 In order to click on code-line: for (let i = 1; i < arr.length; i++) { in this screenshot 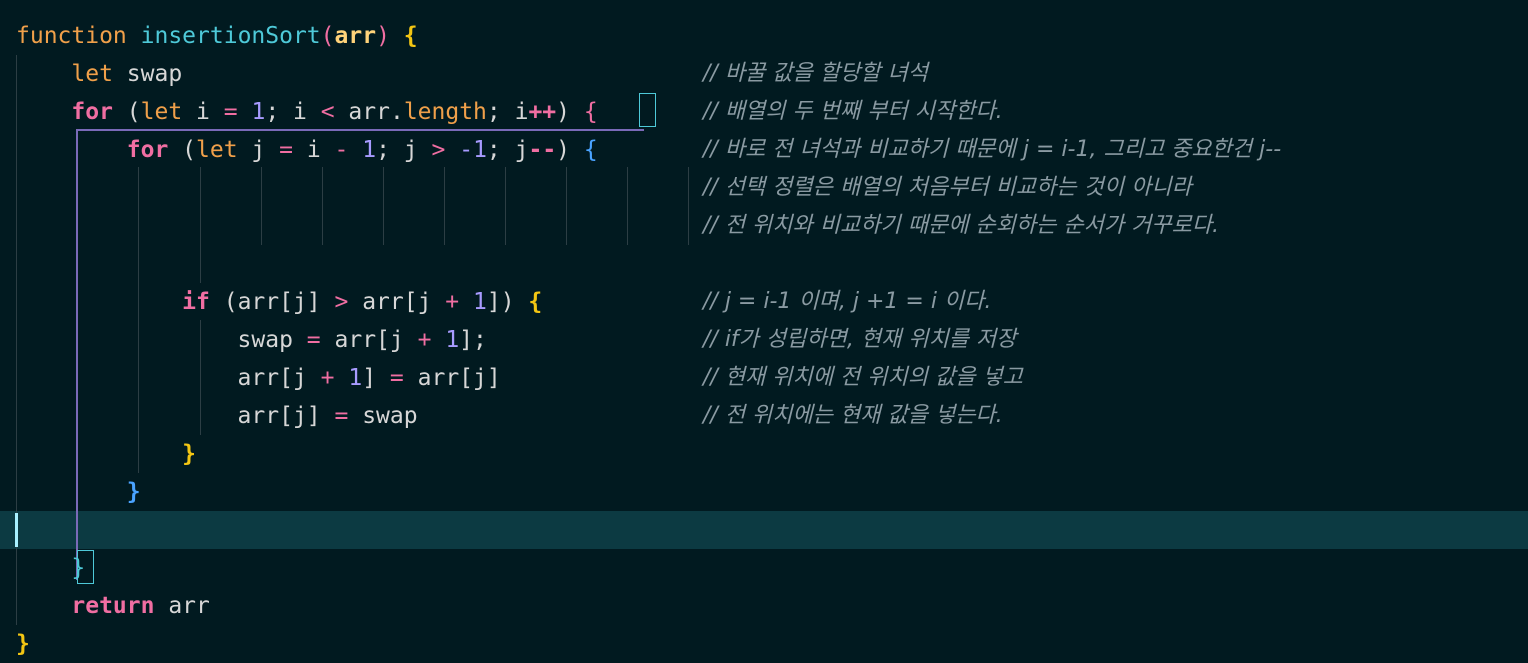, I will do `click(307, 112)`.